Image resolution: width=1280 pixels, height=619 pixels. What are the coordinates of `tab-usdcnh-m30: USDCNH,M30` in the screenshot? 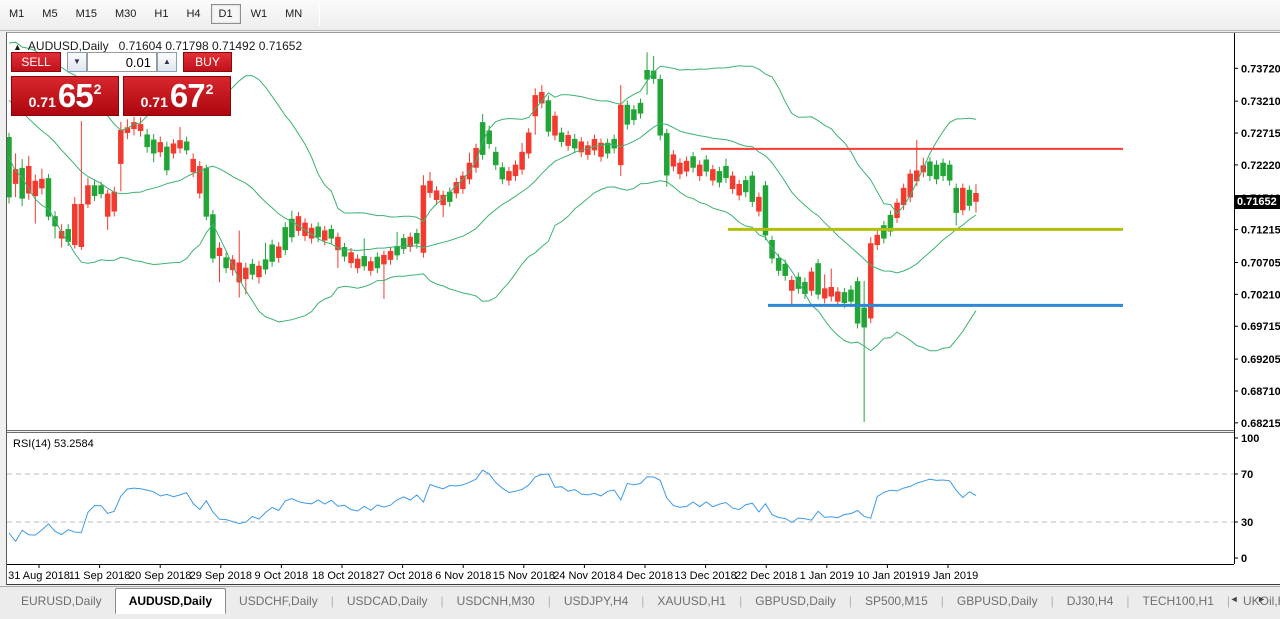 It's located at (496, 601).